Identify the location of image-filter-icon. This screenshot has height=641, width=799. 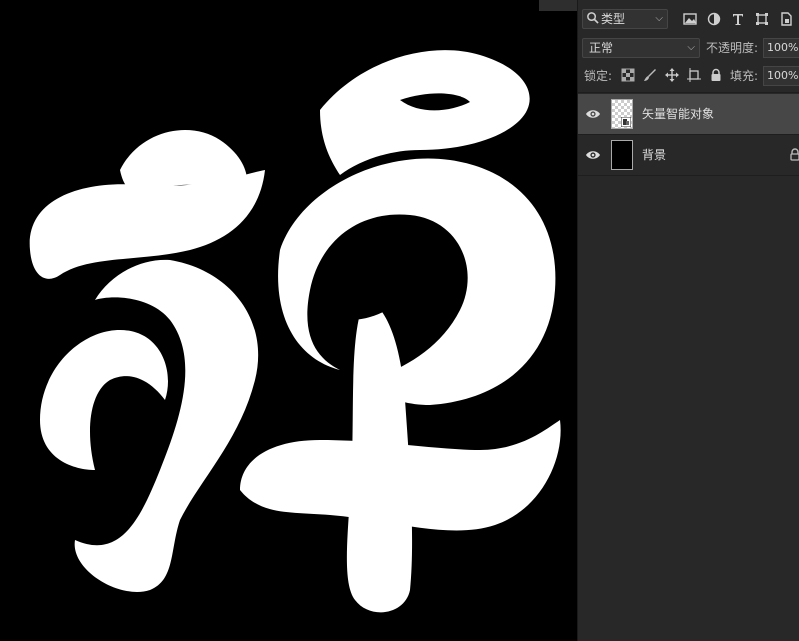
(690, 19).